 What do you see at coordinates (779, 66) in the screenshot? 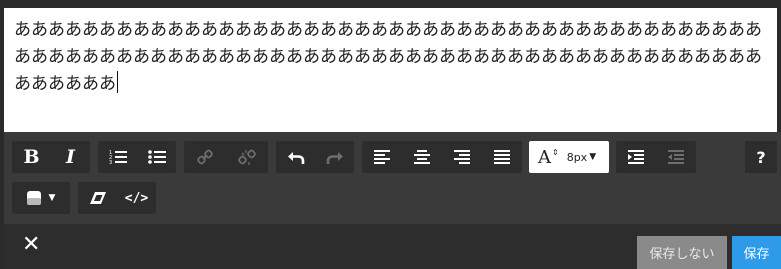
I see `frame-right-border` at bounding box center [779, 66].